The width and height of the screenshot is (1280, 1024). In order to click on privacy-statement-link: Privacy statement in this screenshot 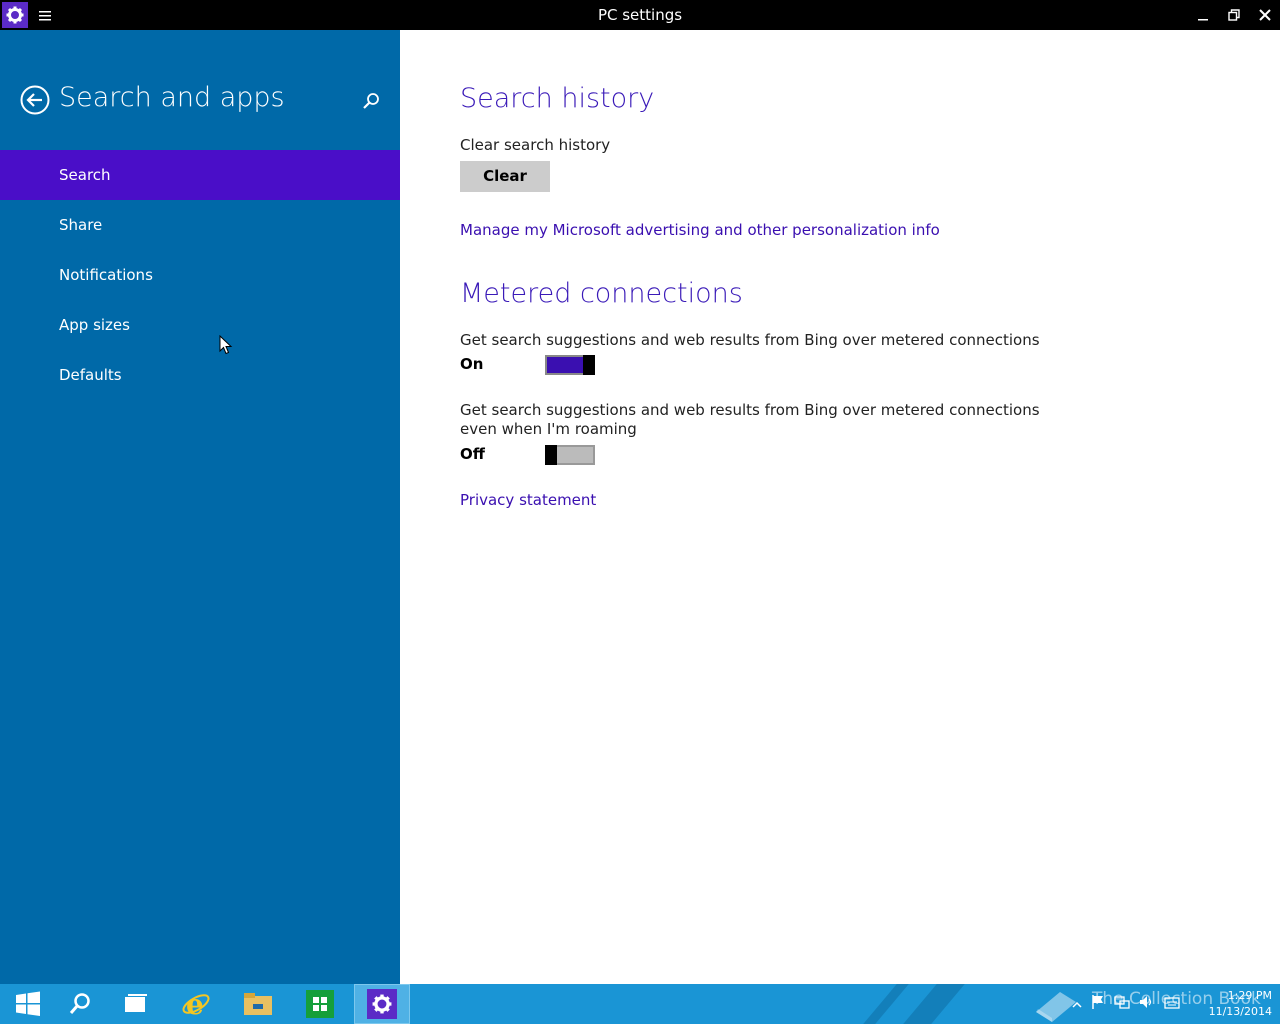, I will do `click(528, 500)`.